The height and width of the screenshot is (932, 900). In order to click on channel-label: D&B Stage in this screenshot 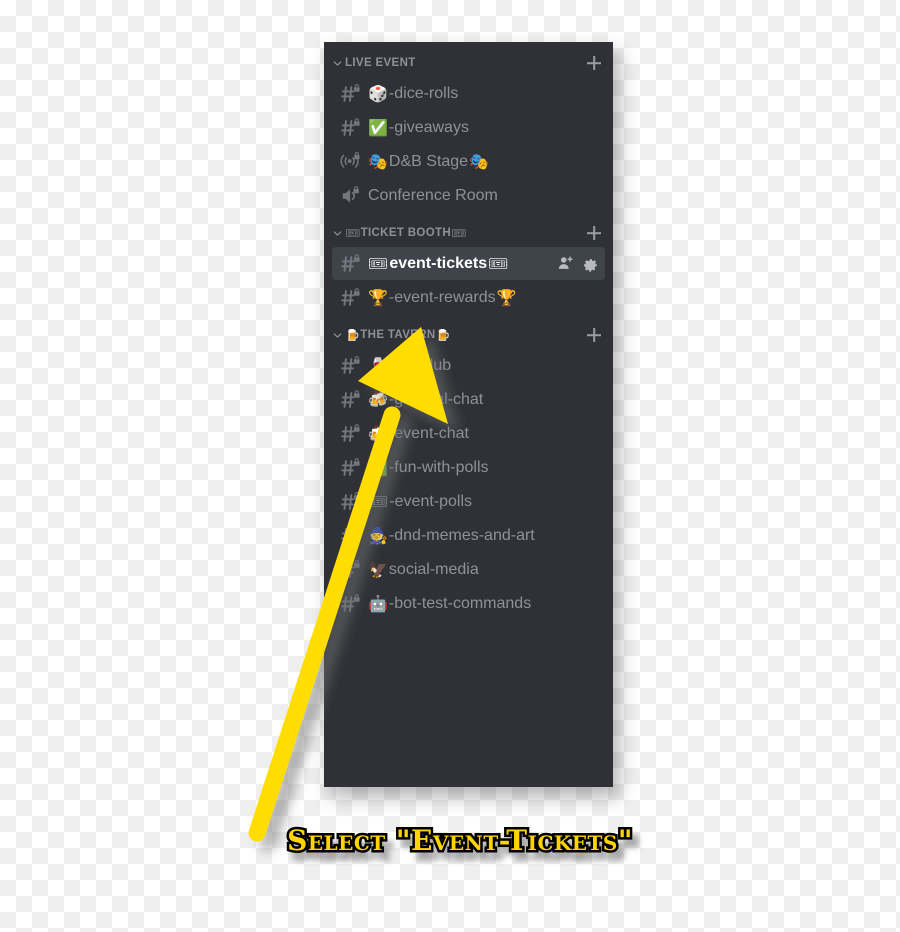, I will do `click(428, 161)`.